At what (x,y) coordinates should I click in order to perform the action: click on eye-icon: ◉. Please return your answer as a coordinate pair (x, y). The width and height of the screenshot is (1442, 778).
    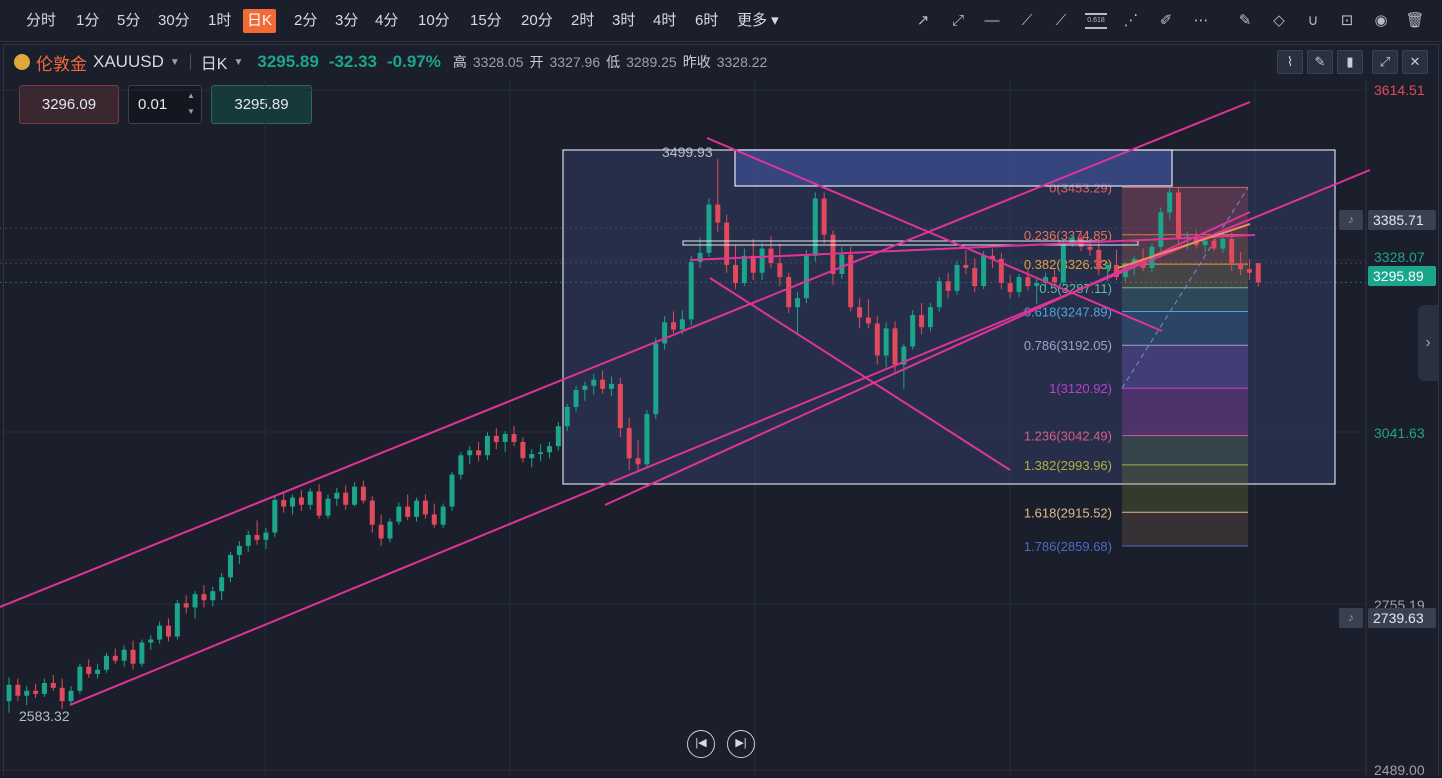
    Looking at the image, I should click on (1381, 21).